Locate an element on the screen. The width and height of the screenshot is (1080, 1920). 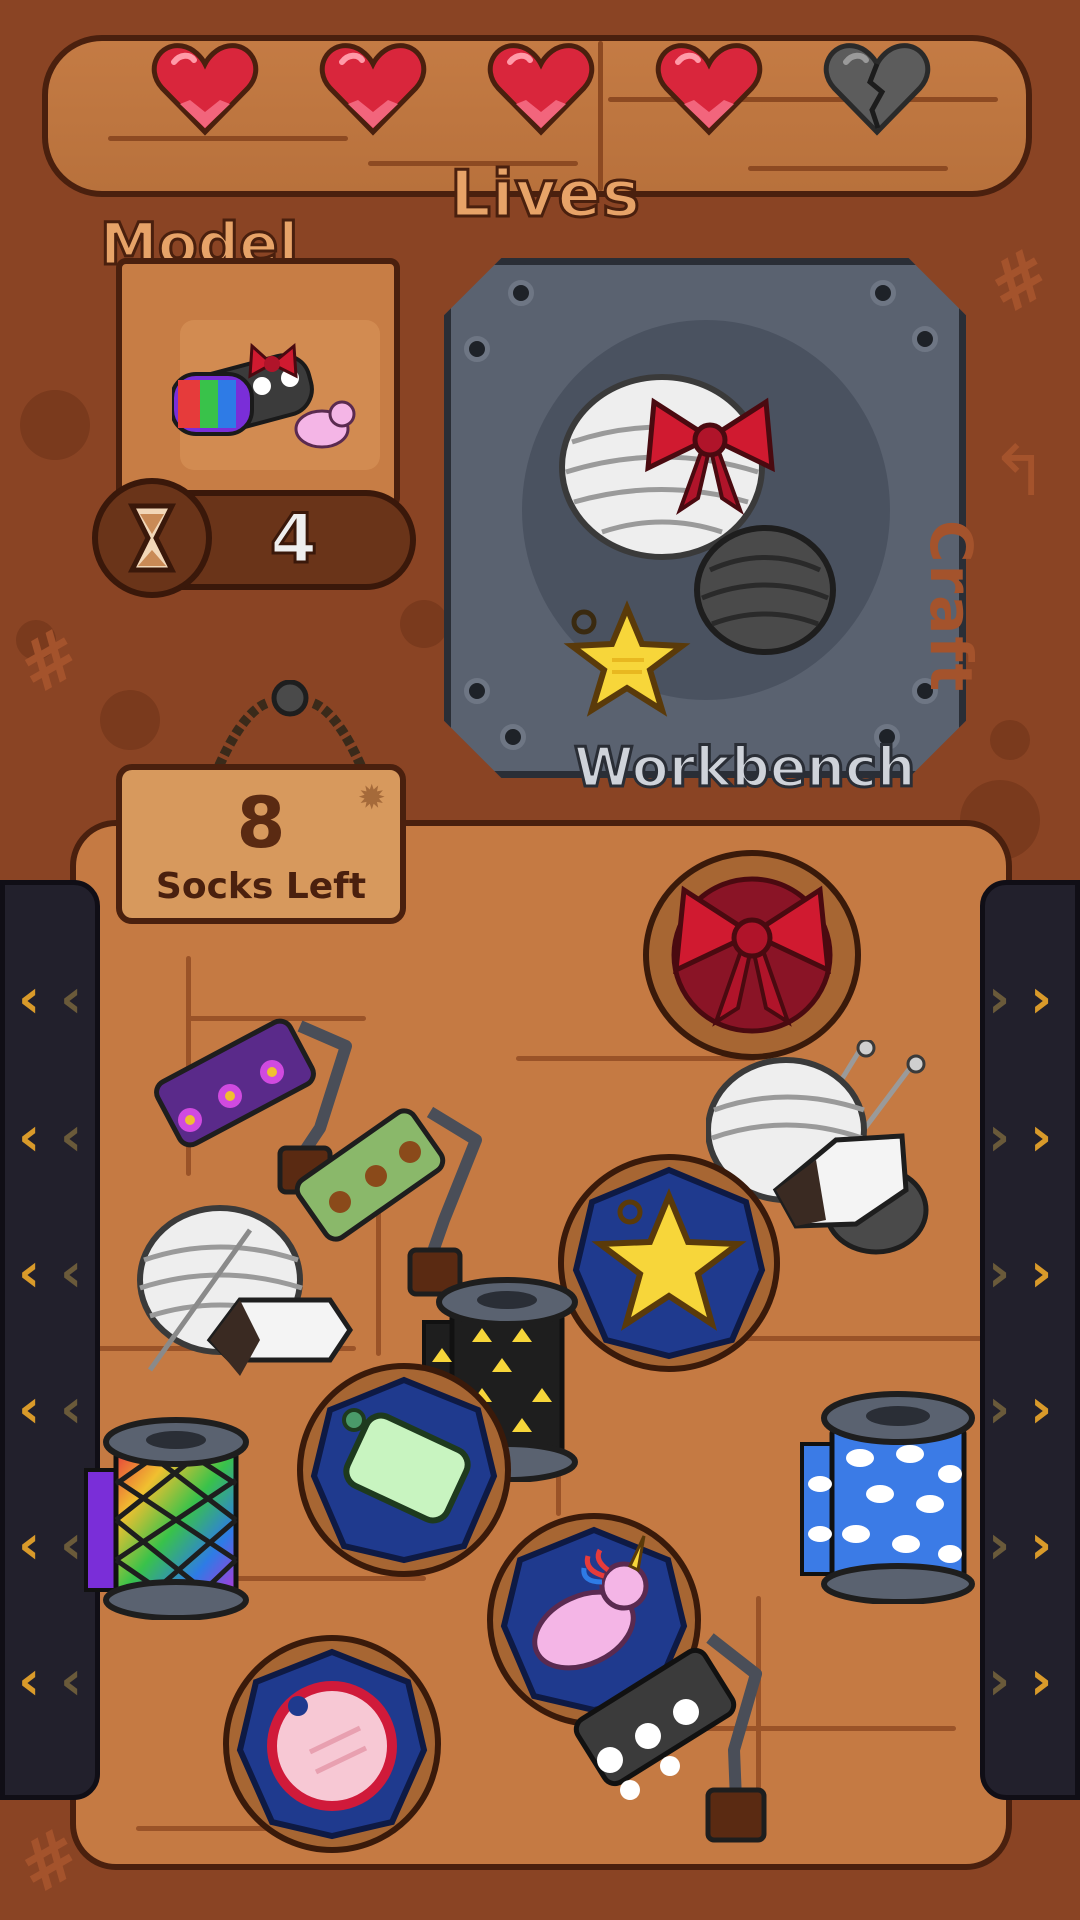
green-tag-token is located at coordinates (404, 1470).